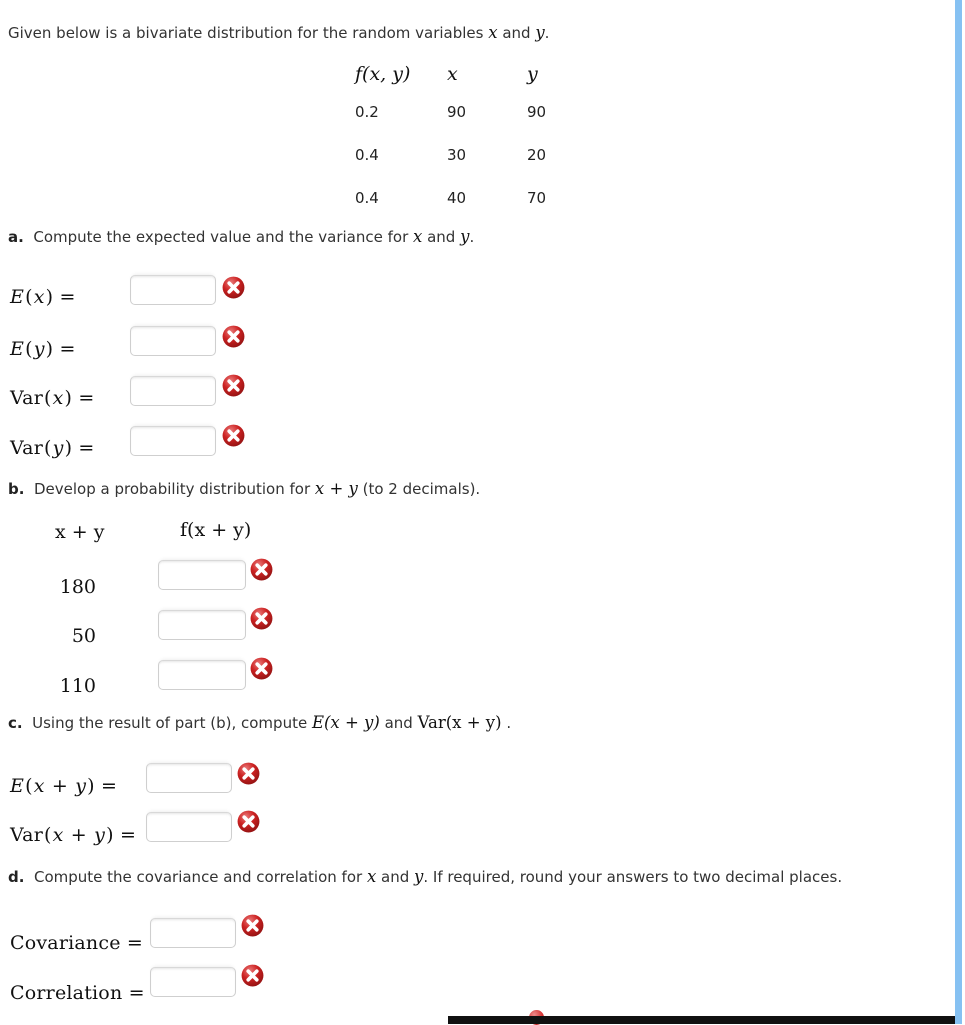 The width and height of the screenshot is (965, 1025). What do you see at coordinates (419, 876) in the screenshot?
I see `part-d-var-y: y` at bounding box center [419, 876].